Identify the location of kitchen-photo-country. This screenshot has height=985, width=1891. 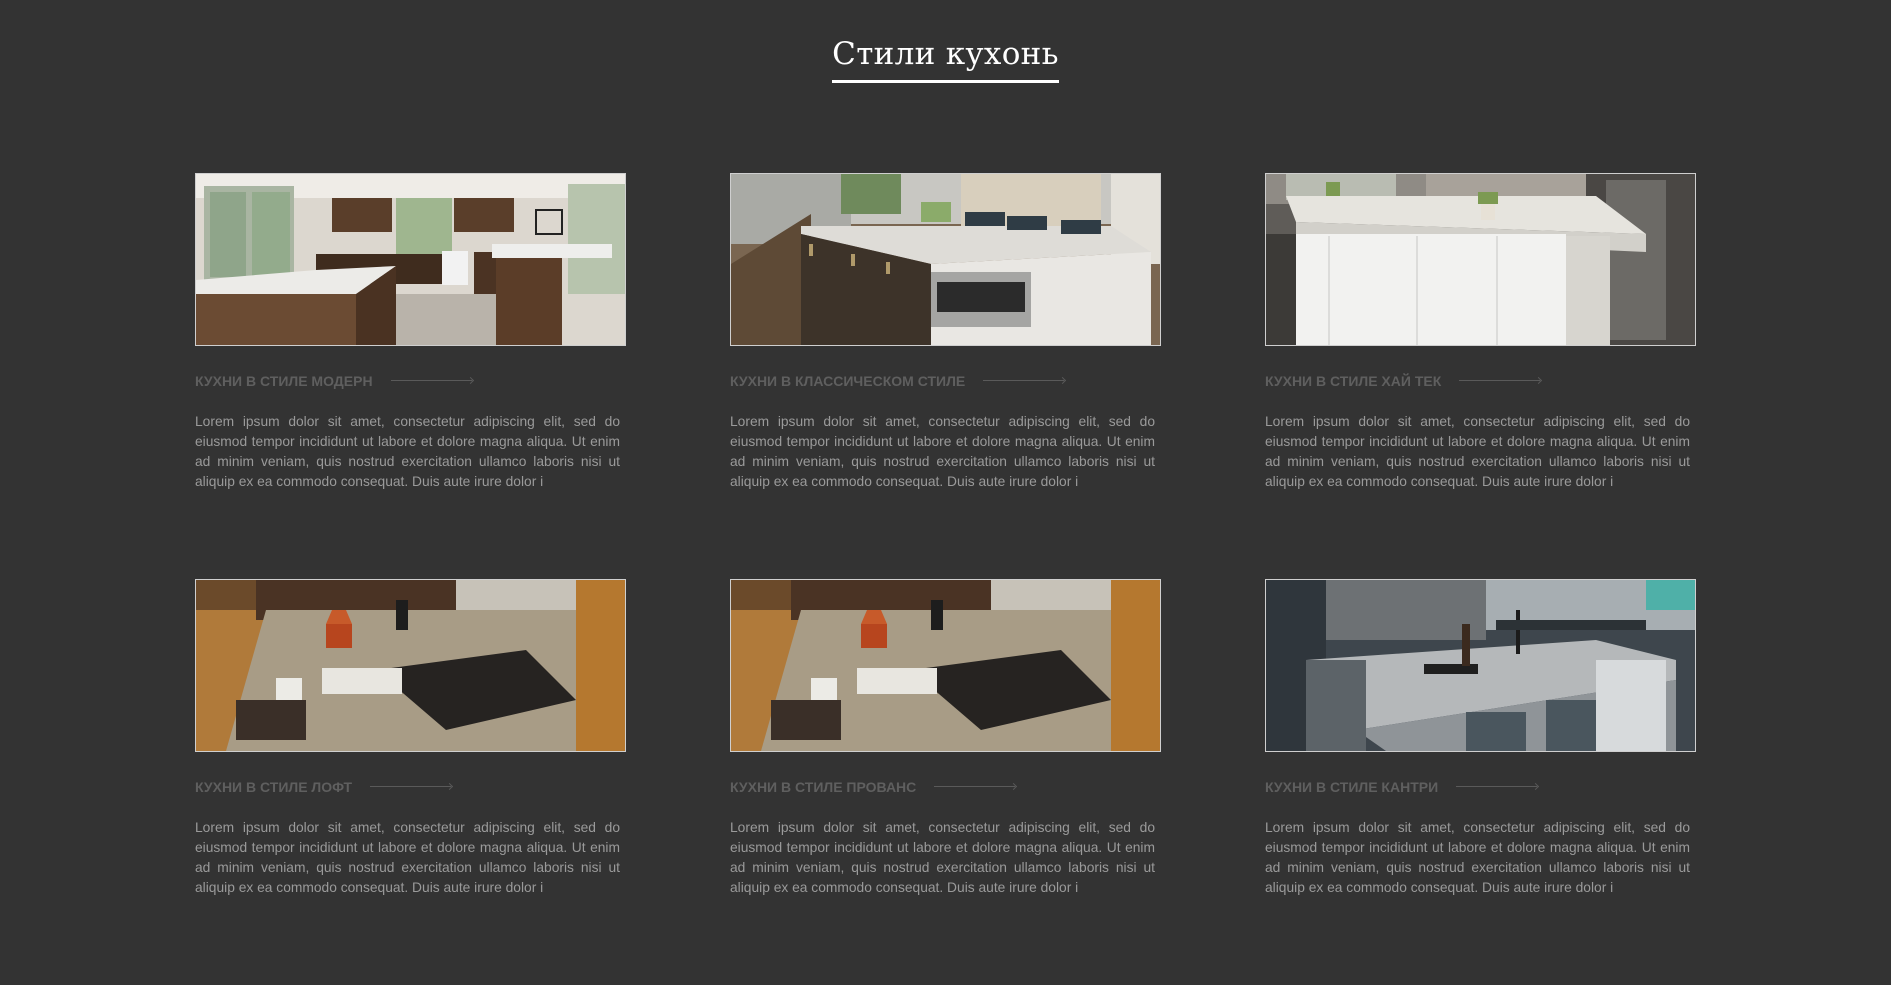
(1480, 665).